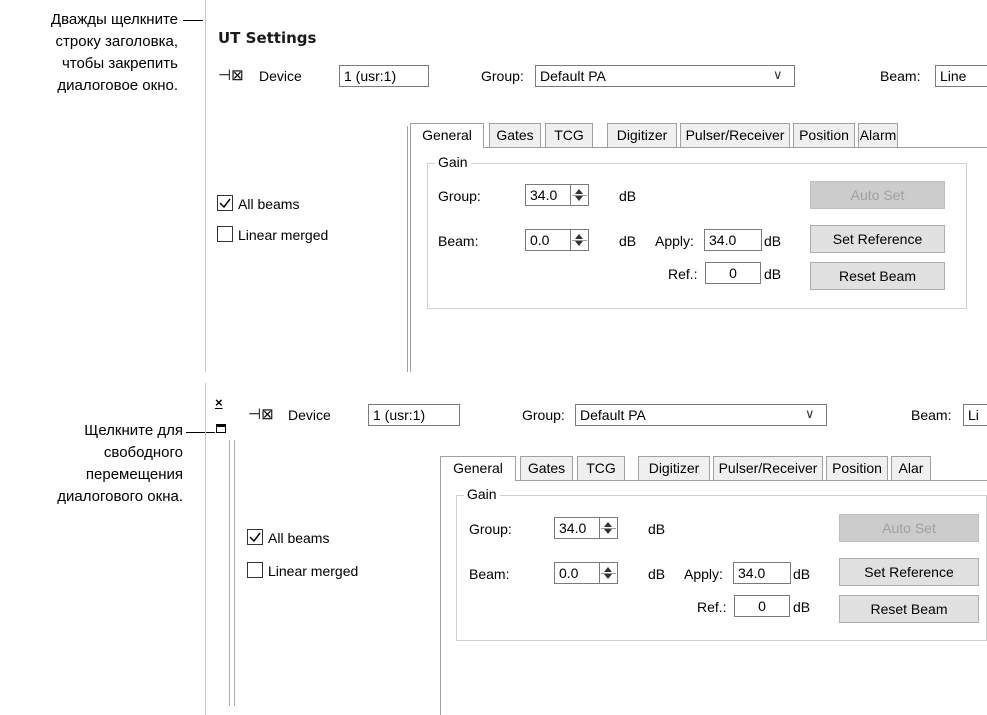  Describe the element at coordinates (120, 496) in the screenshot. I see `callout-line: диалогового окна.` at that location.